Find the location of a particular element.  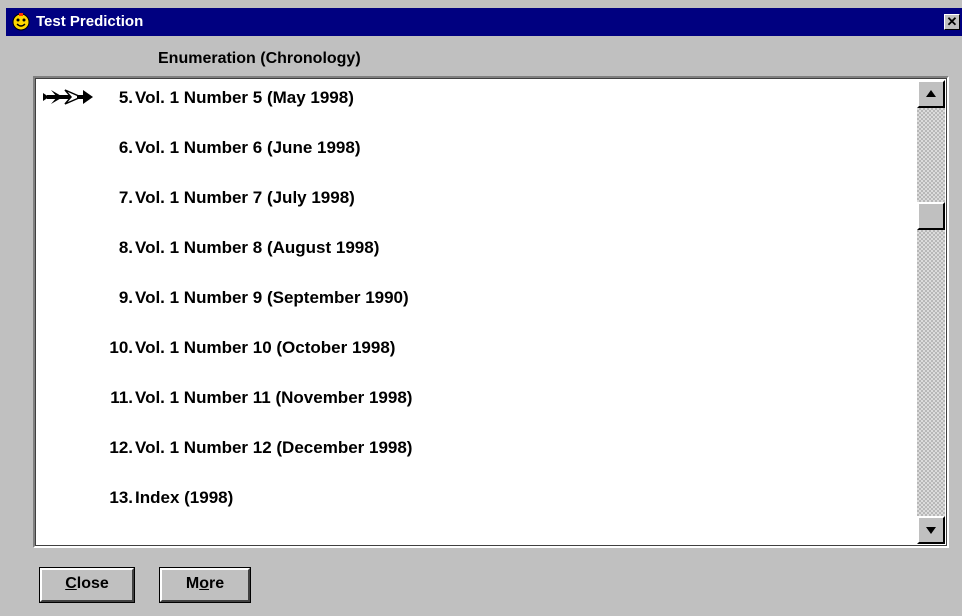

close-icon: ✕ is located at coordinates (952, 21).